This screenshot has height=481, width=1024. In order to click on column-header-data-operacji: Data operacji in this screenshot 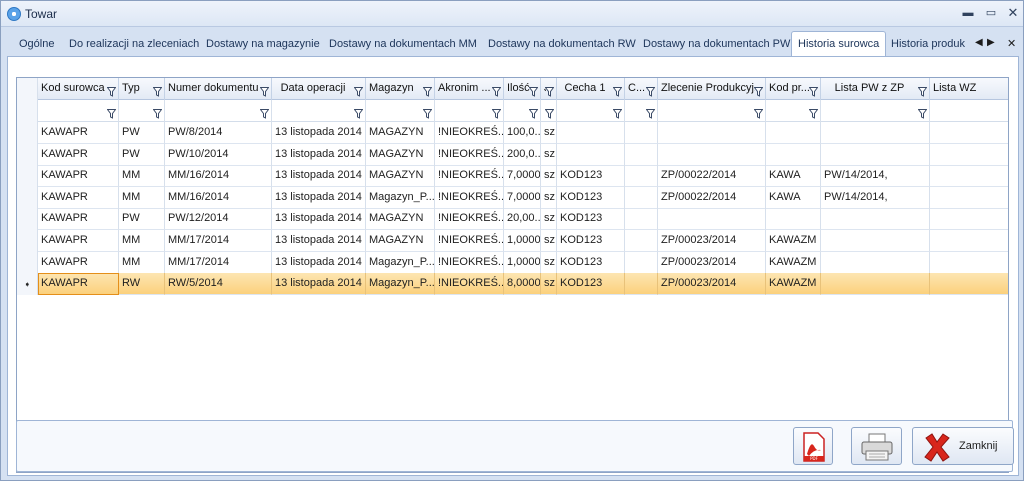, I will do `click(319, 89)`.